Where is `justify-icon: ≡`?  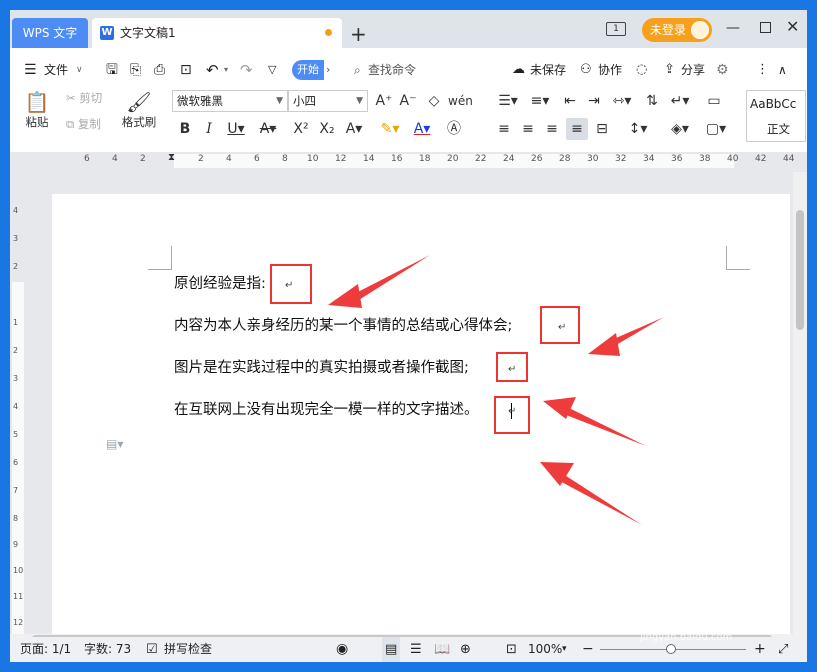
justify-icon: ≡ is located at coordinates (577, 129).